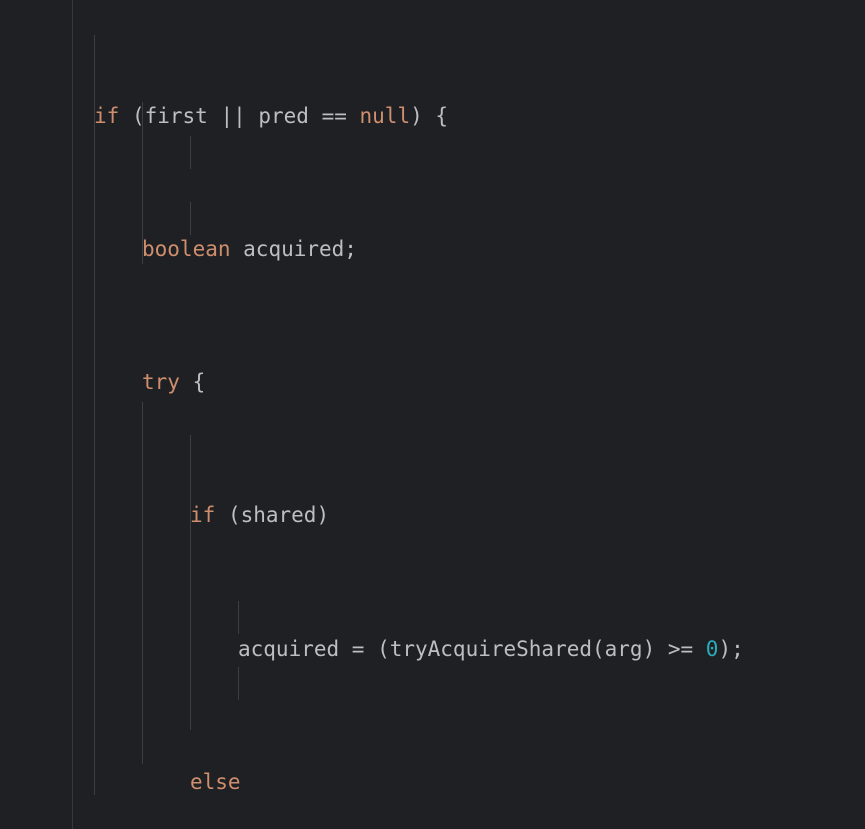 The image size is (865, 829). I want to click on code-line: if (first || pred == null) {, so click(432, 116).